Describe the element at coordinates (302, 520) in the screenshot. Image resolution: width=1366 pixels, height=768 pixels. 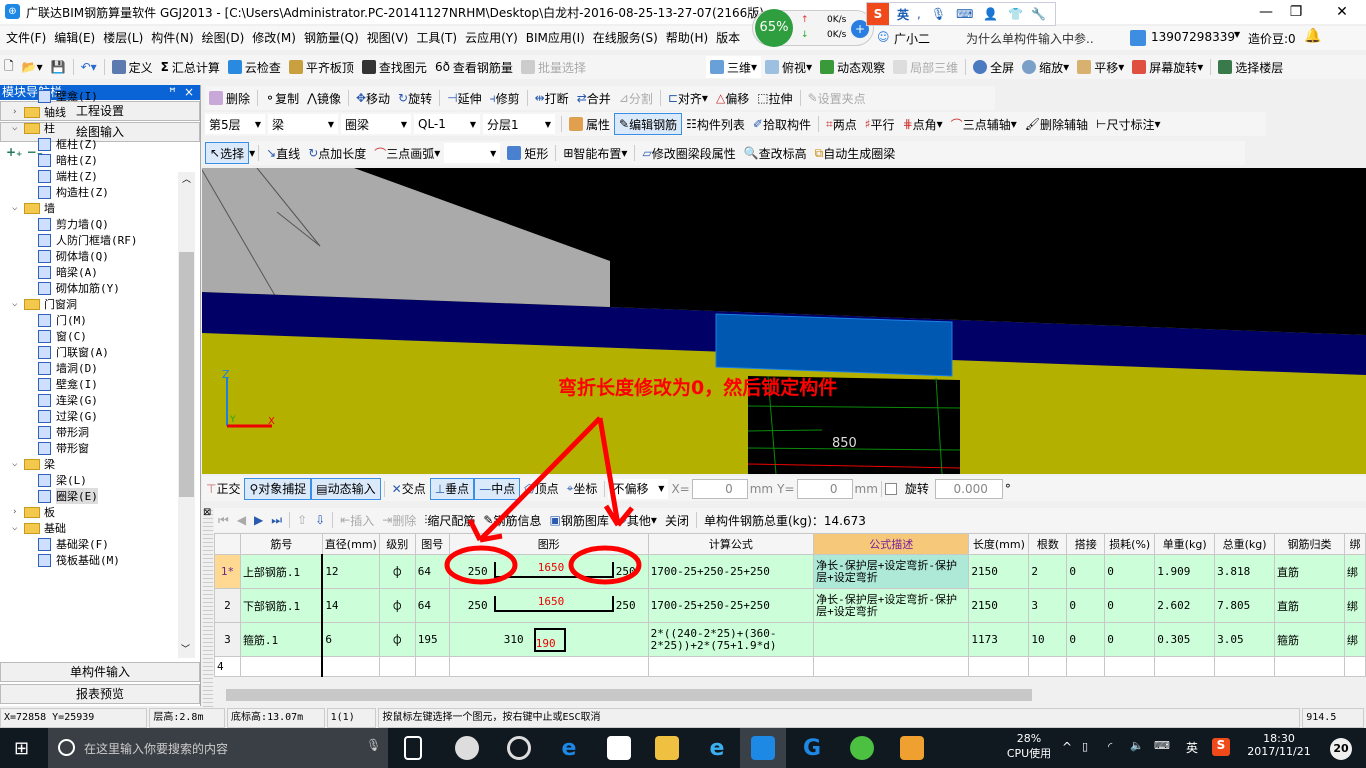
I see `move-up-button: ⇧` at that location.